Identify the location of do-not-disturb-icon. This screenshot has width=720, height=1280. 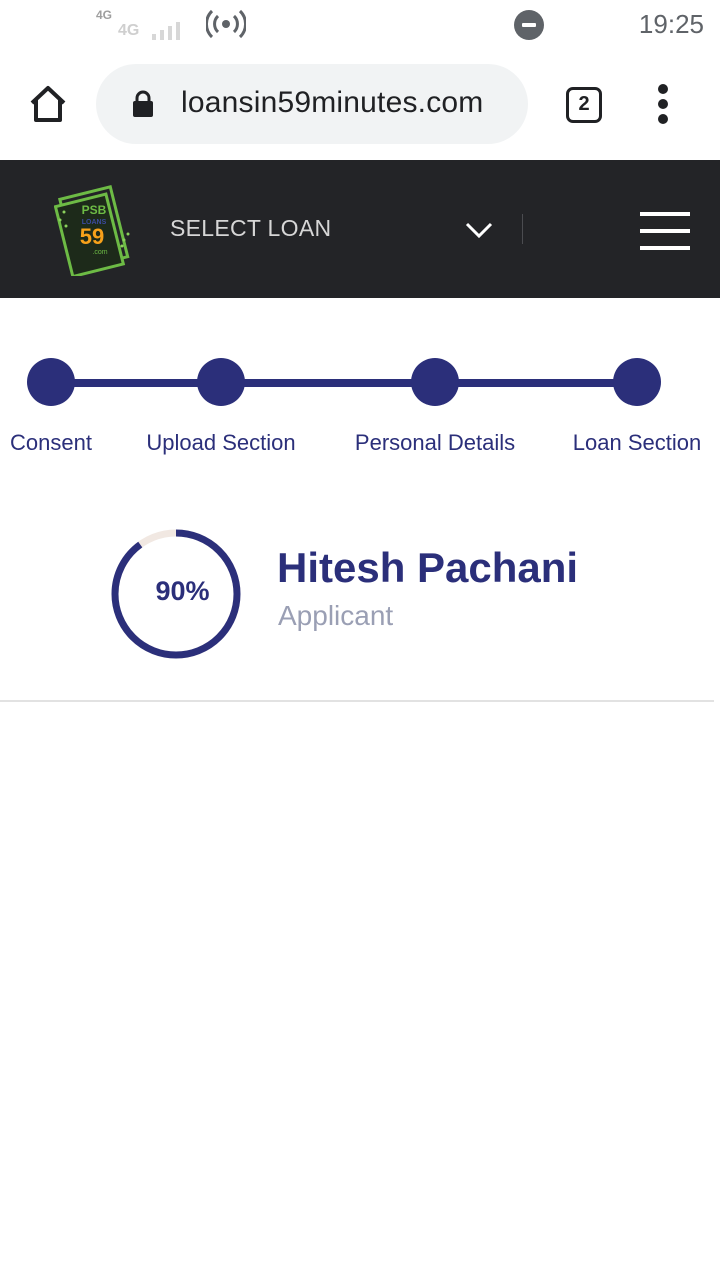
(529, 25).